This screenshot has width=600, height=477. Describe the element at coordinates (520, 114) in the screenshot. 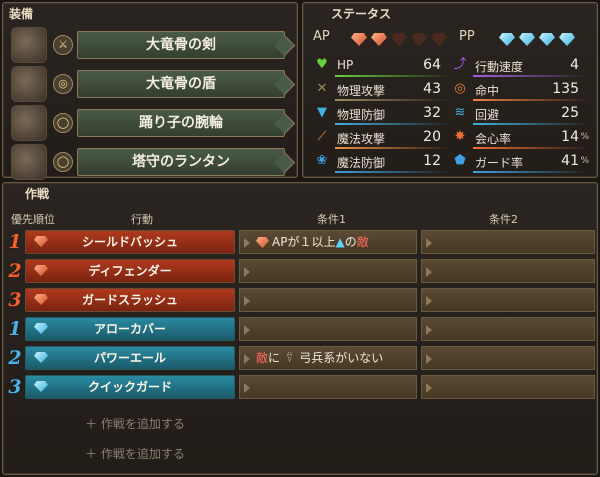

I see `stat-row: ≋ 回避 25` at that location.